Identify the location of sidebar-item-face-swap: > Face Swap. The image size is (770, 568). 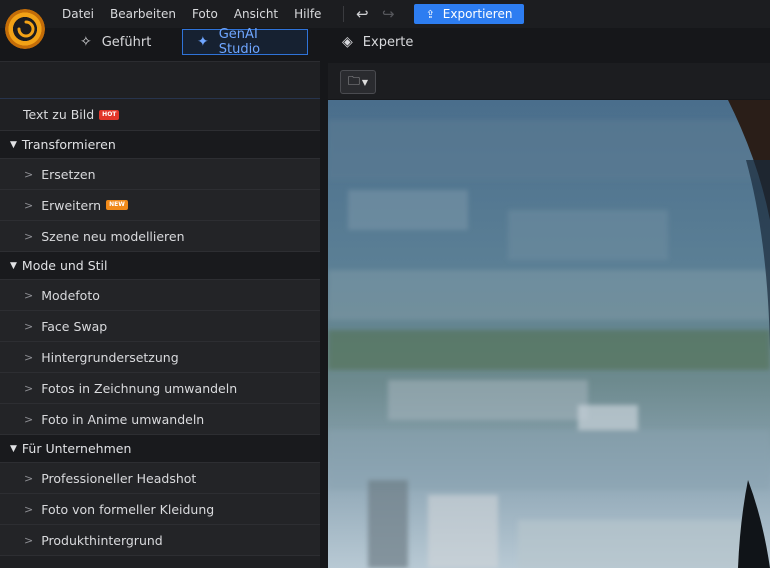
(160, 326).